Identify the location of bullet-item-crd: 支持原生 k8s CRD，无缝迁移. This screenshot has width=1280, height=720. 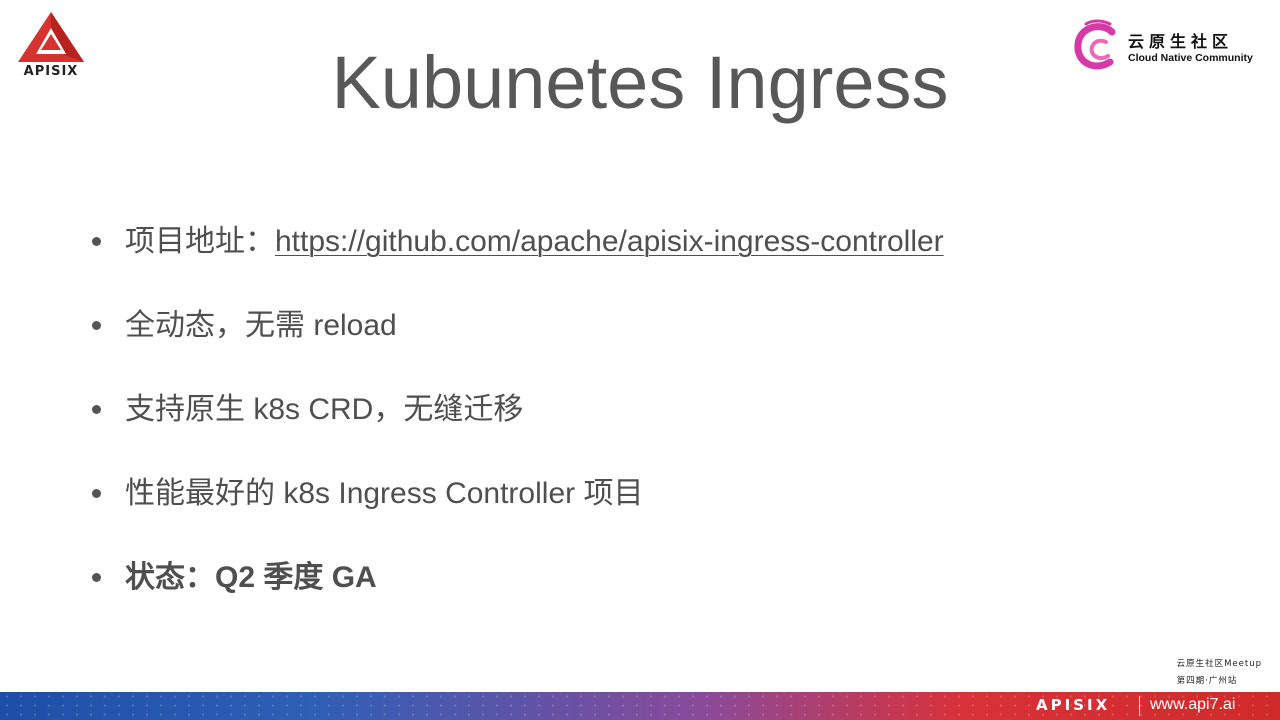
(518, 426).